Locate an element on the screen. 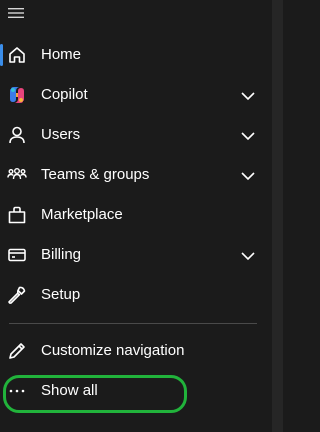 The image size is (320, 432). customize-navigation-button: Customize navigation is located at coordinates (136, 351).